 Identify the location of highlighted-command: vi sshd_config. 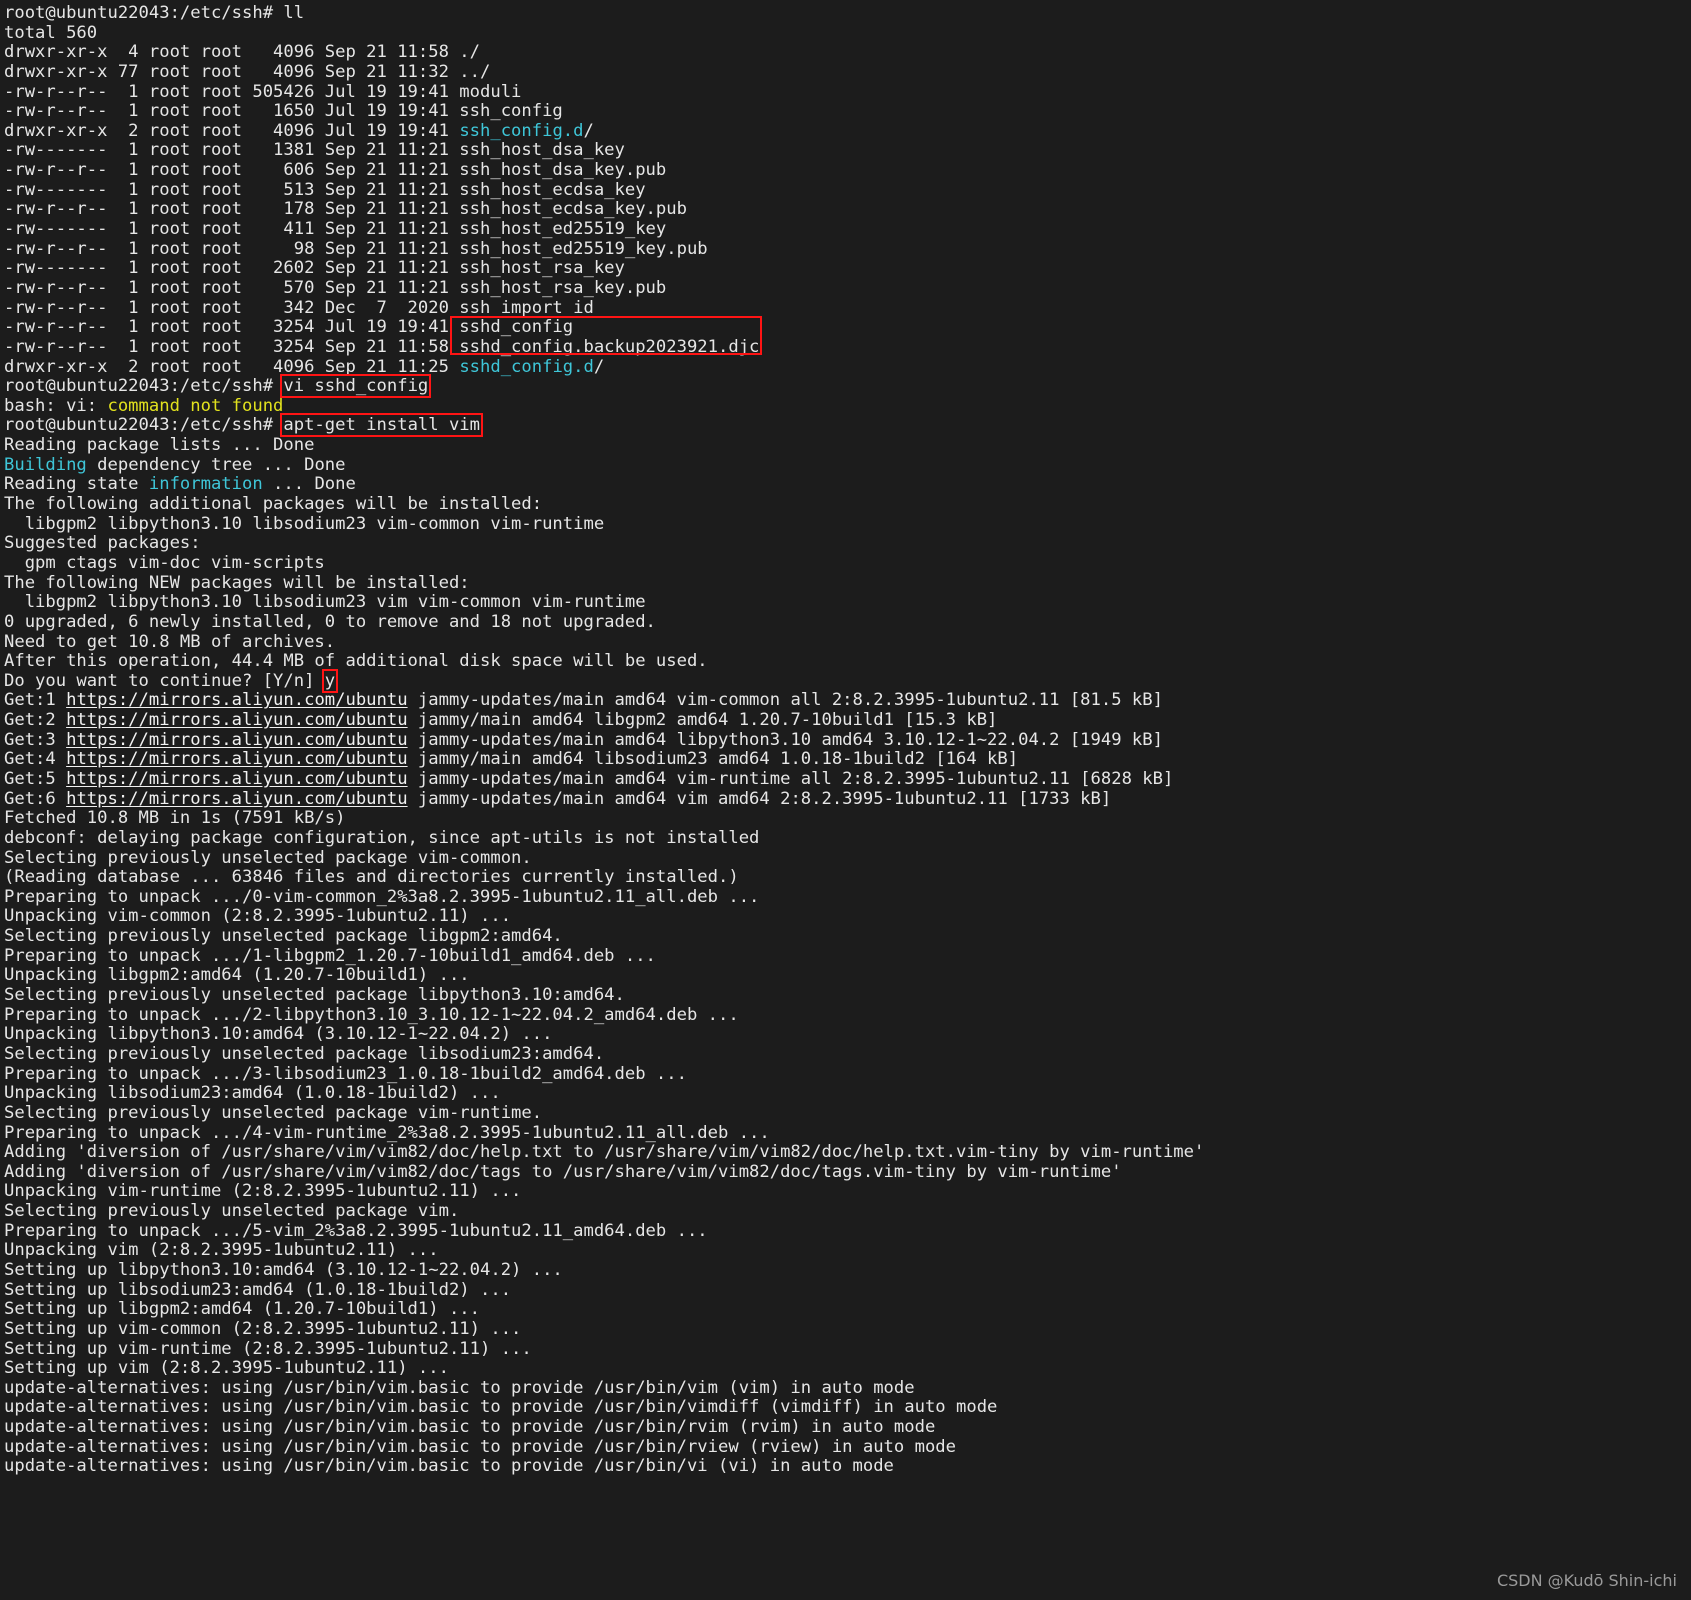
(356, 386).